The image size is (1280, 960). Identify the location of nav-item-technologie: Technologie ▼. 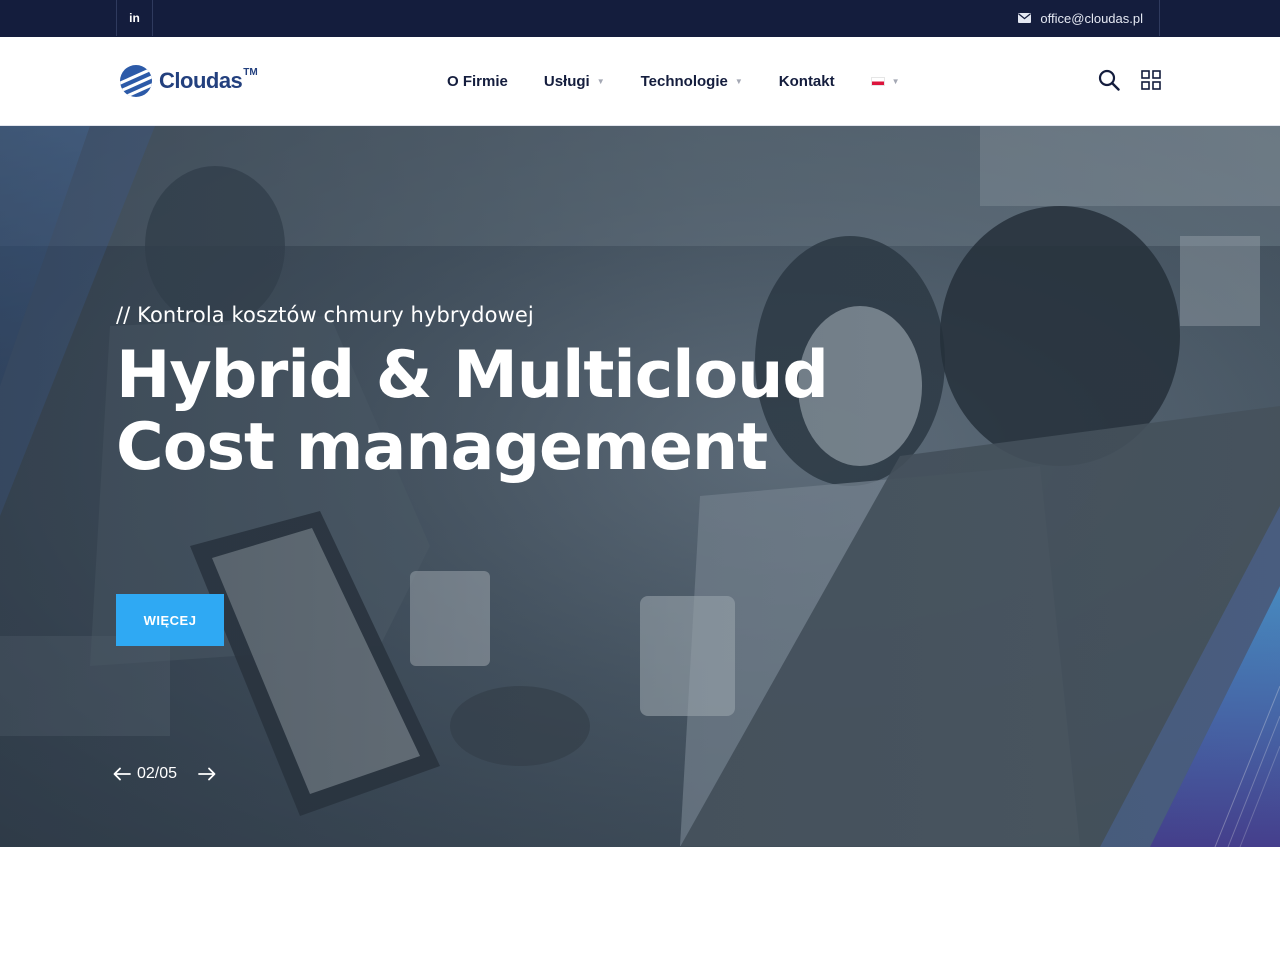
(692, 81).